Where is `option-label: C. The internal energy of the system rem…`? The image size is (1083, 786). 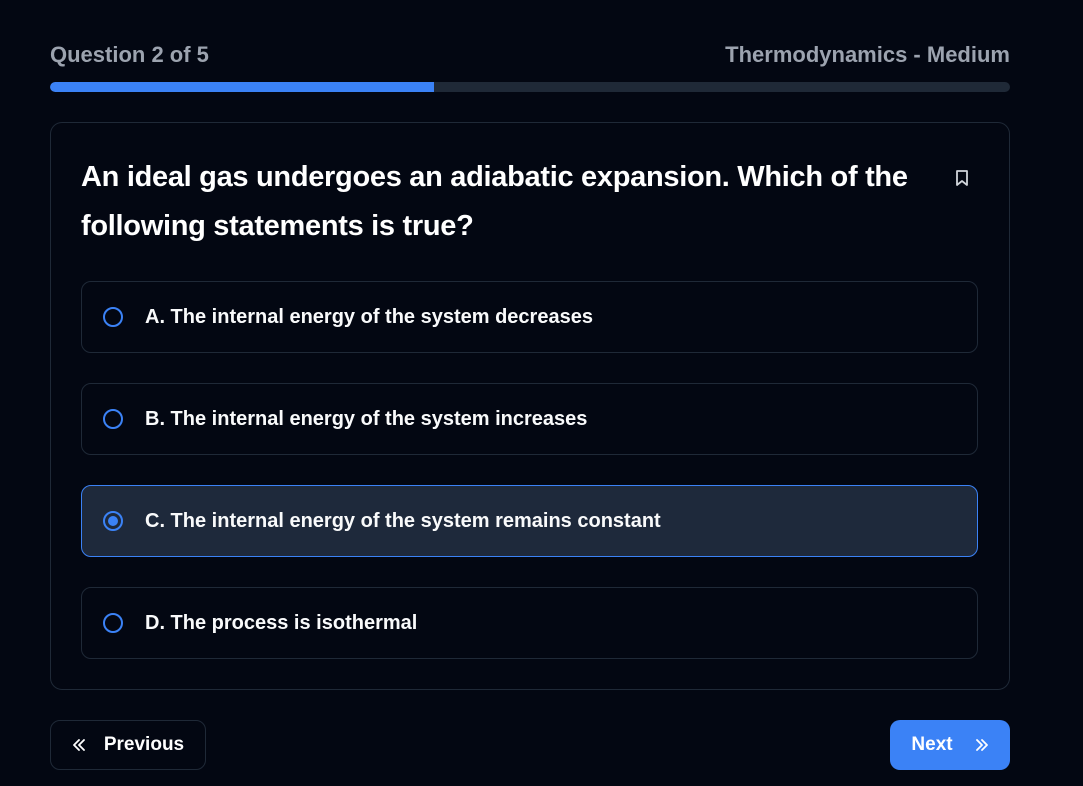
option-label: C. The internal energy of the system rem… is located at coordinates (403, 520).